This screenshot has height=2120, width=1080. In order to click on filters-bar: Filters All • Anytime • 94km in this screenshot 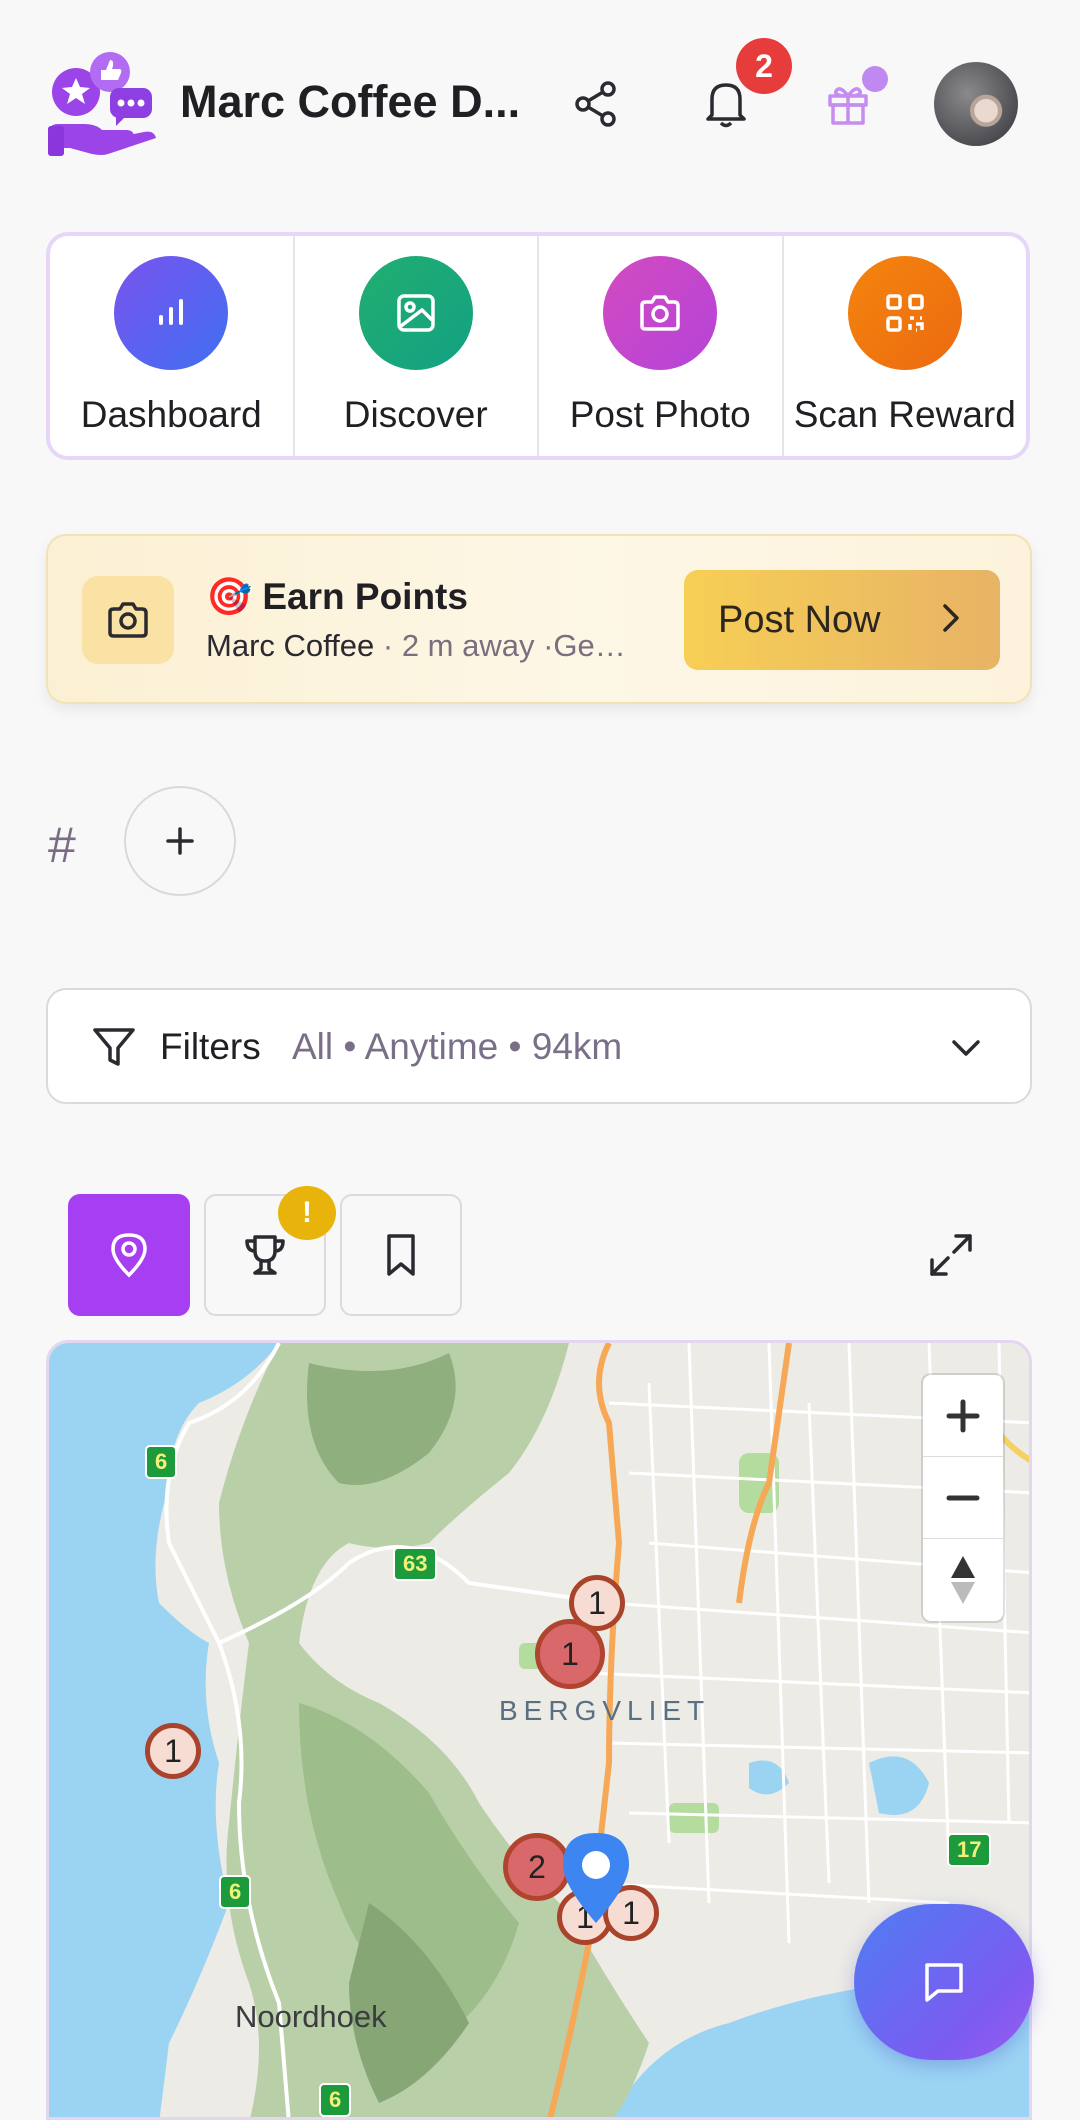, I will do `click(539, 1046)`.